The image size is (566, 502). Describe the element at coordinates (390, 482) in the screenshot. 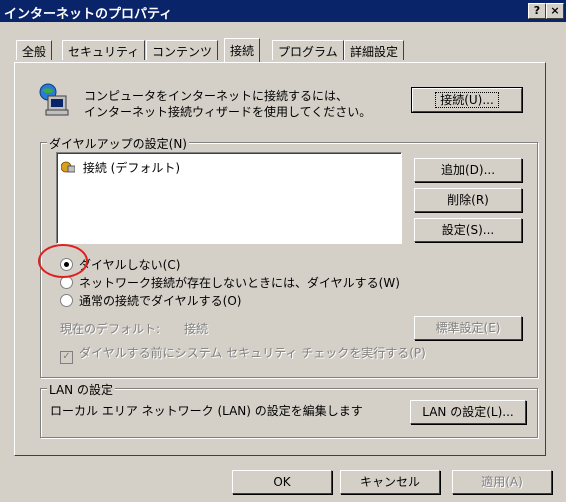

I see `cancel-button: キャンセル` at that location.